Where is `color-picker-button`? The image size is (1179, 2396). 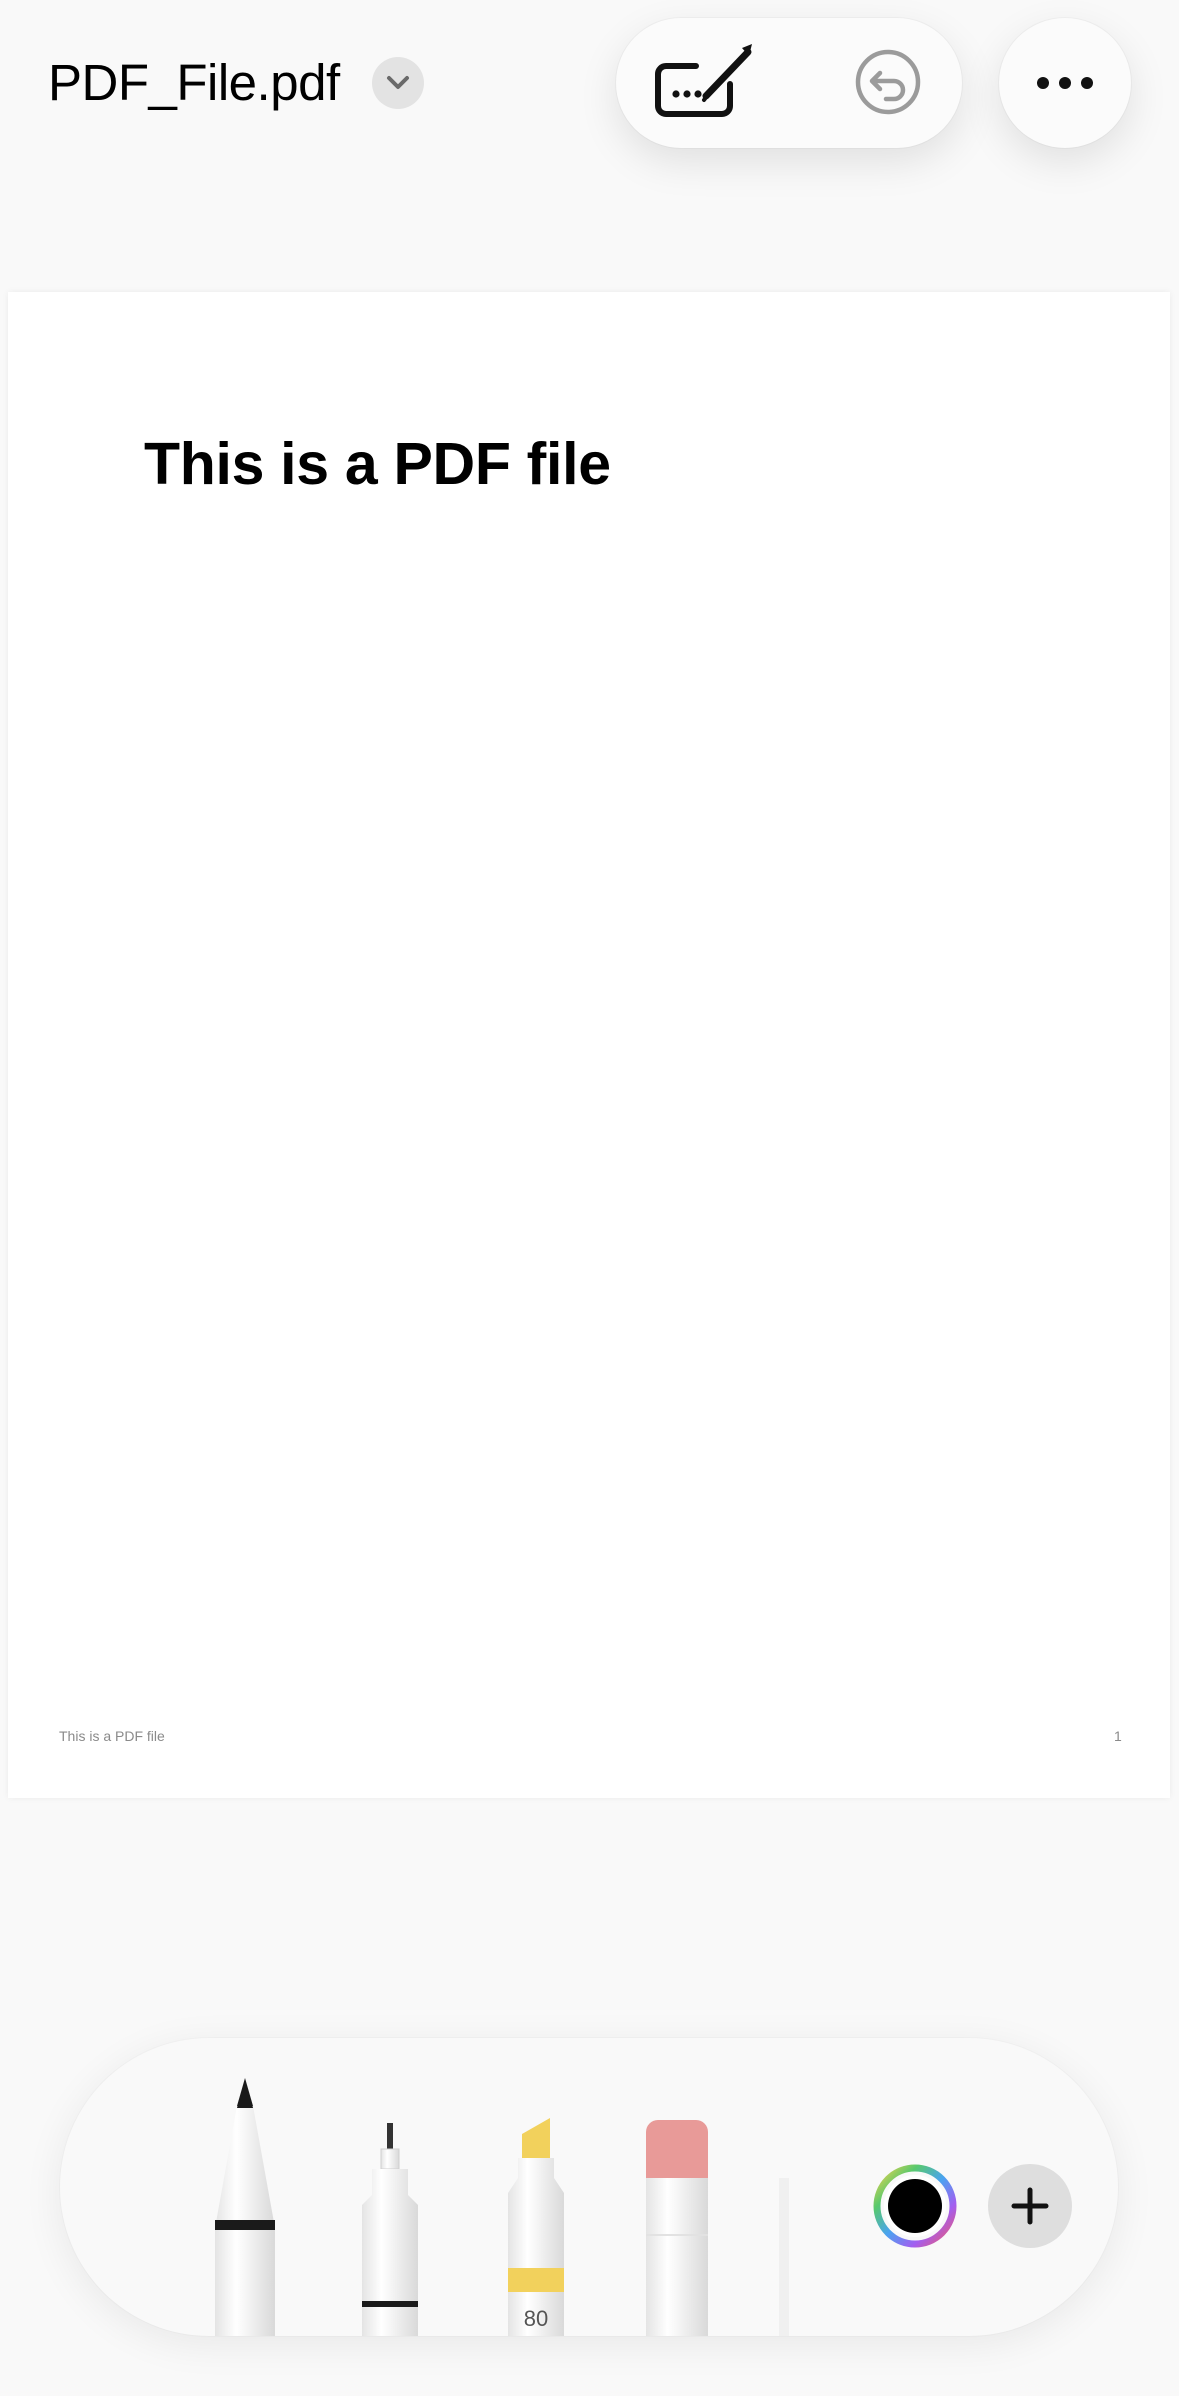
color-picker-button is located at coordinates (915, 2206).